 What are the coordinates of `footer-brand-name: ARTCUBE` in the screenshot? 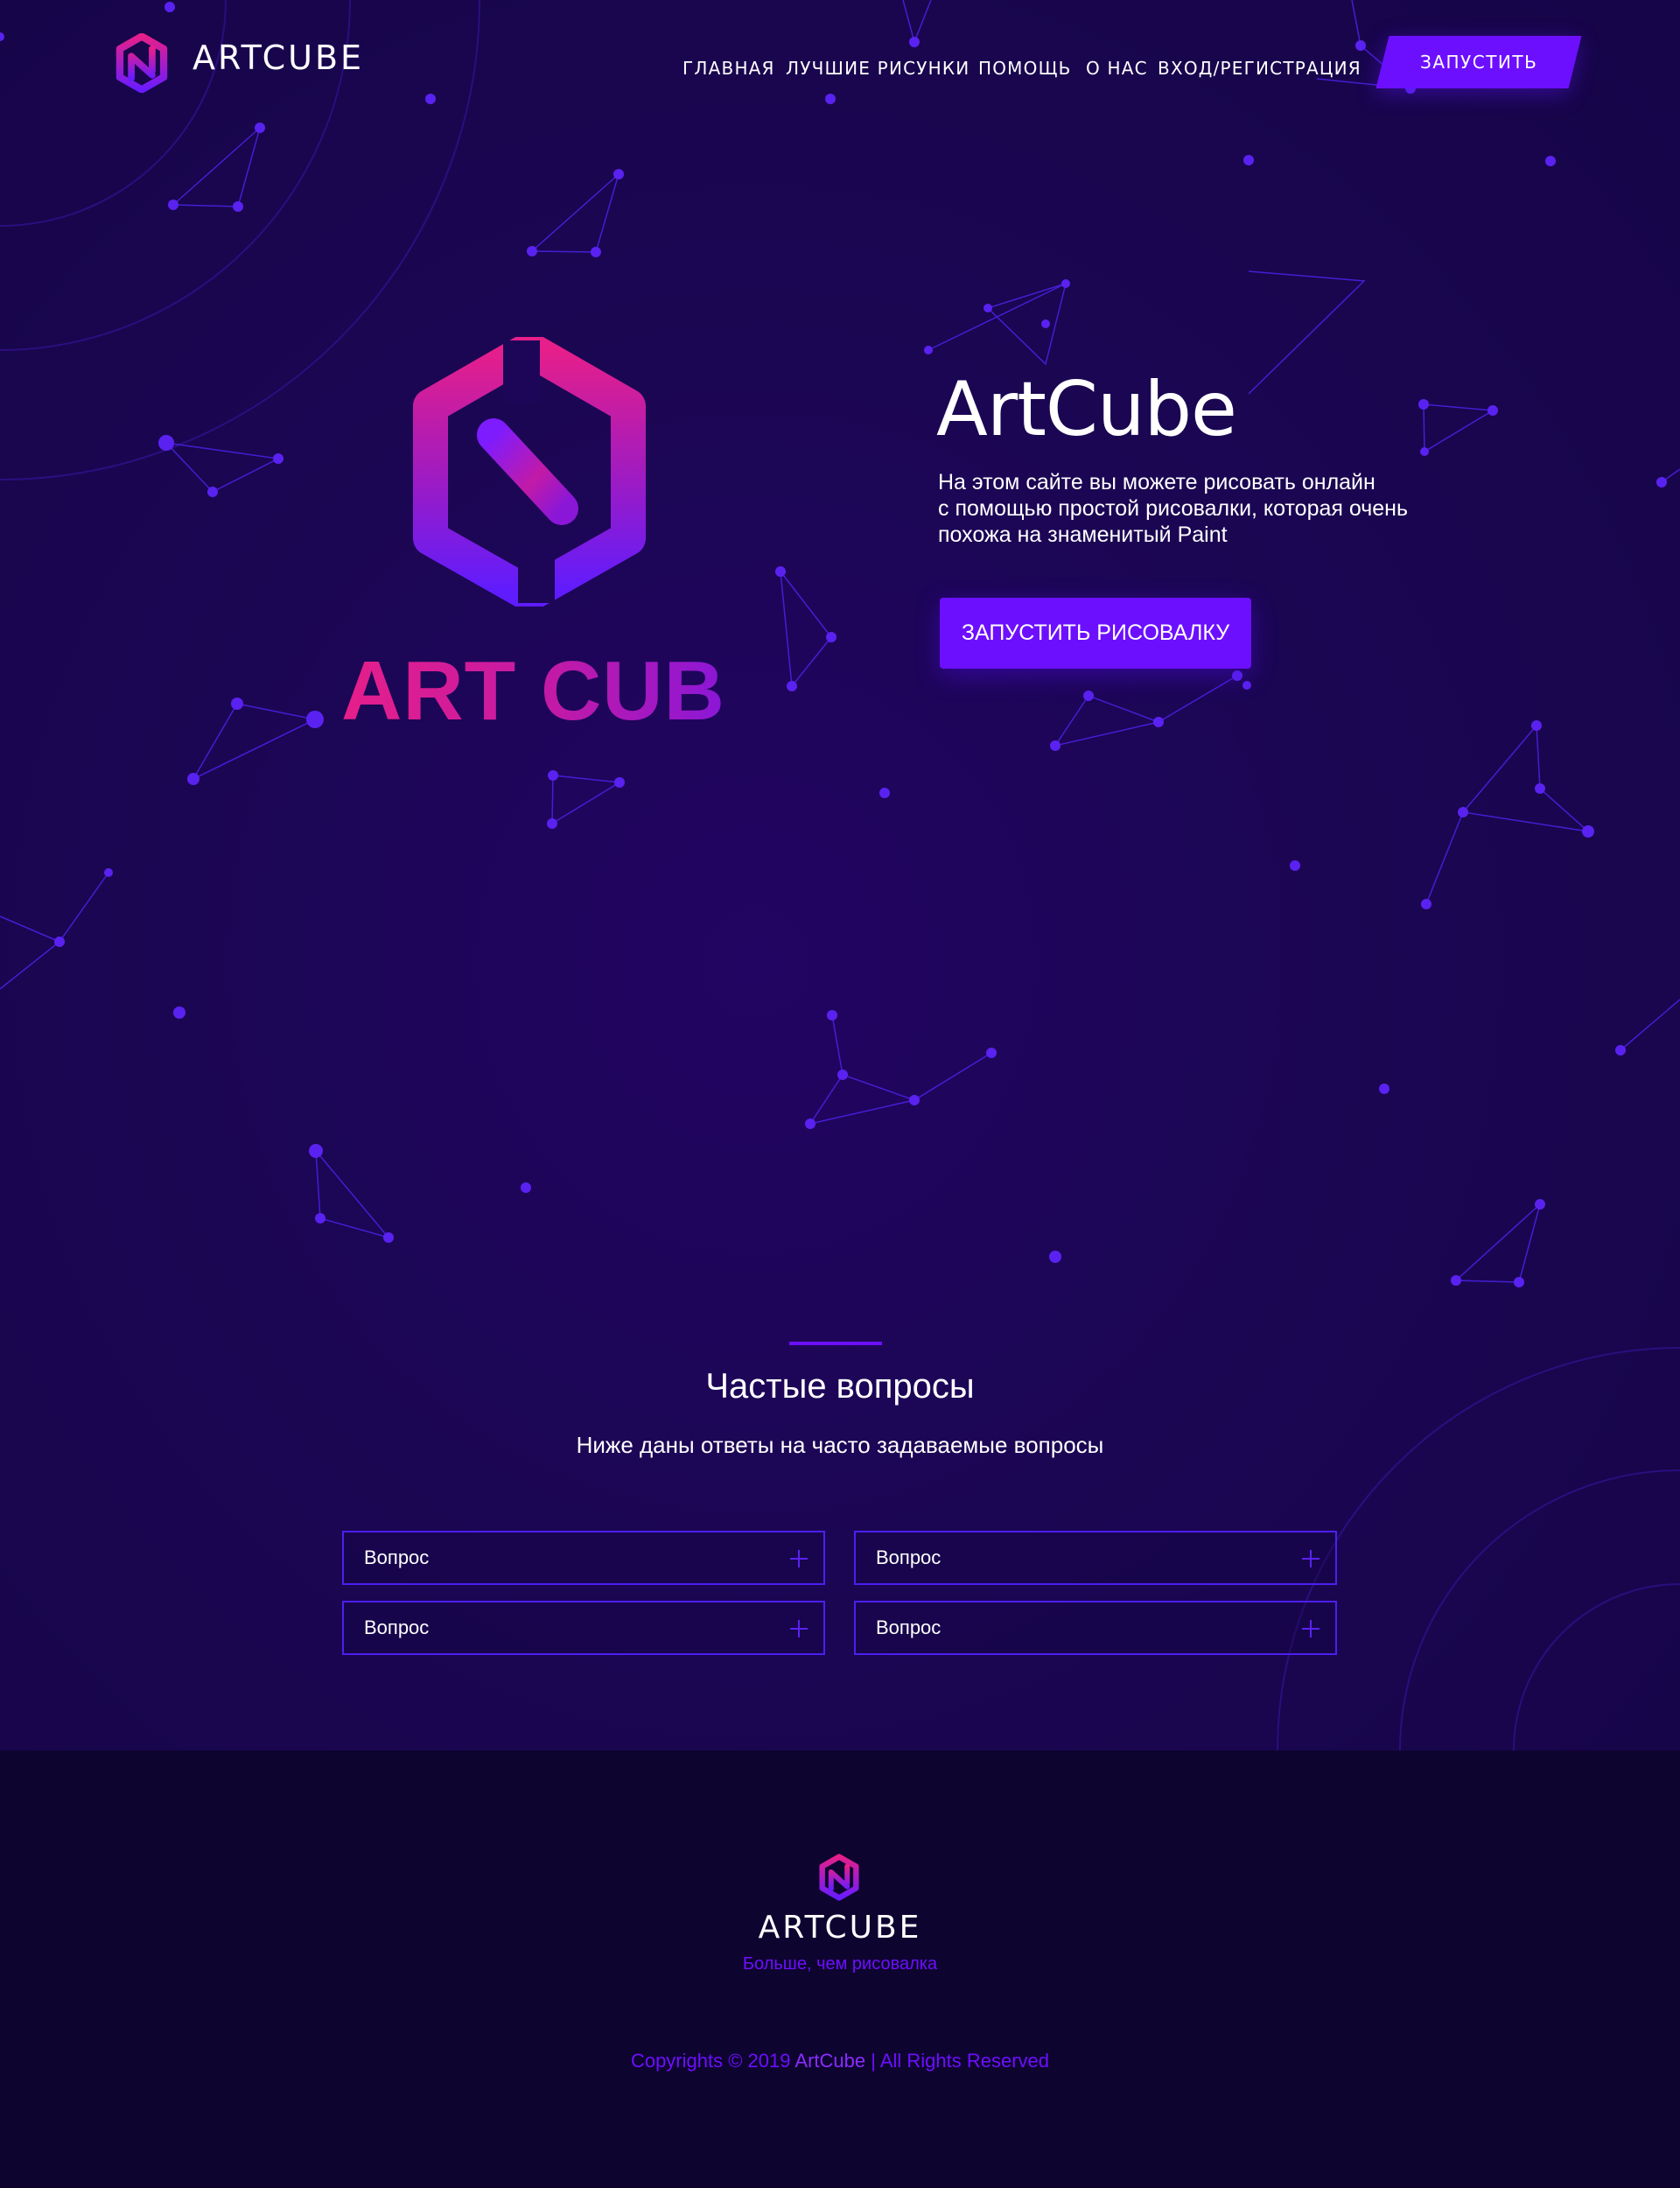 It's located at (840, 1928).